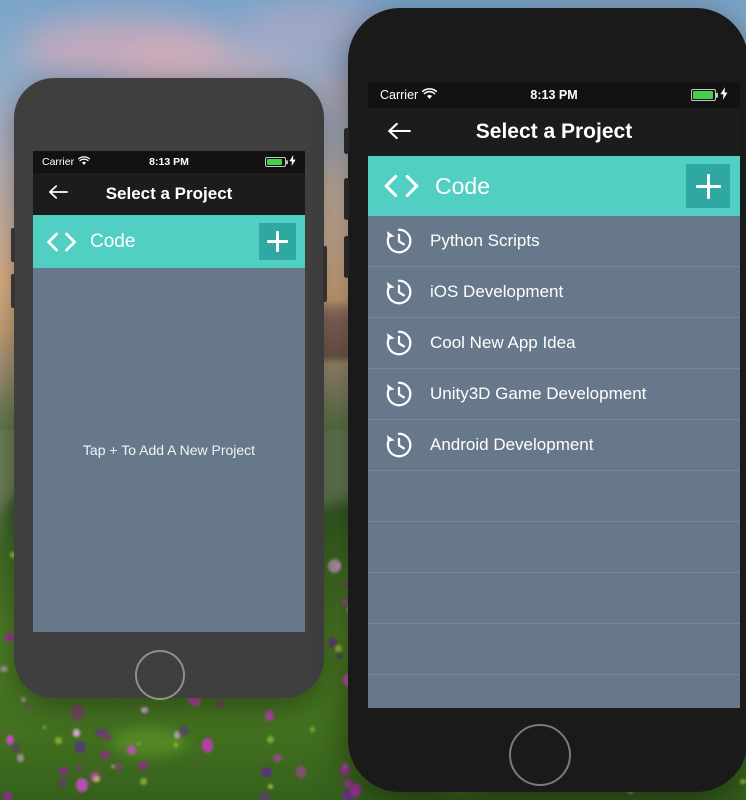  Describe the element at coordinates (485, 240) in the screenshot. I see `project-label: Python Scripts` at that location.